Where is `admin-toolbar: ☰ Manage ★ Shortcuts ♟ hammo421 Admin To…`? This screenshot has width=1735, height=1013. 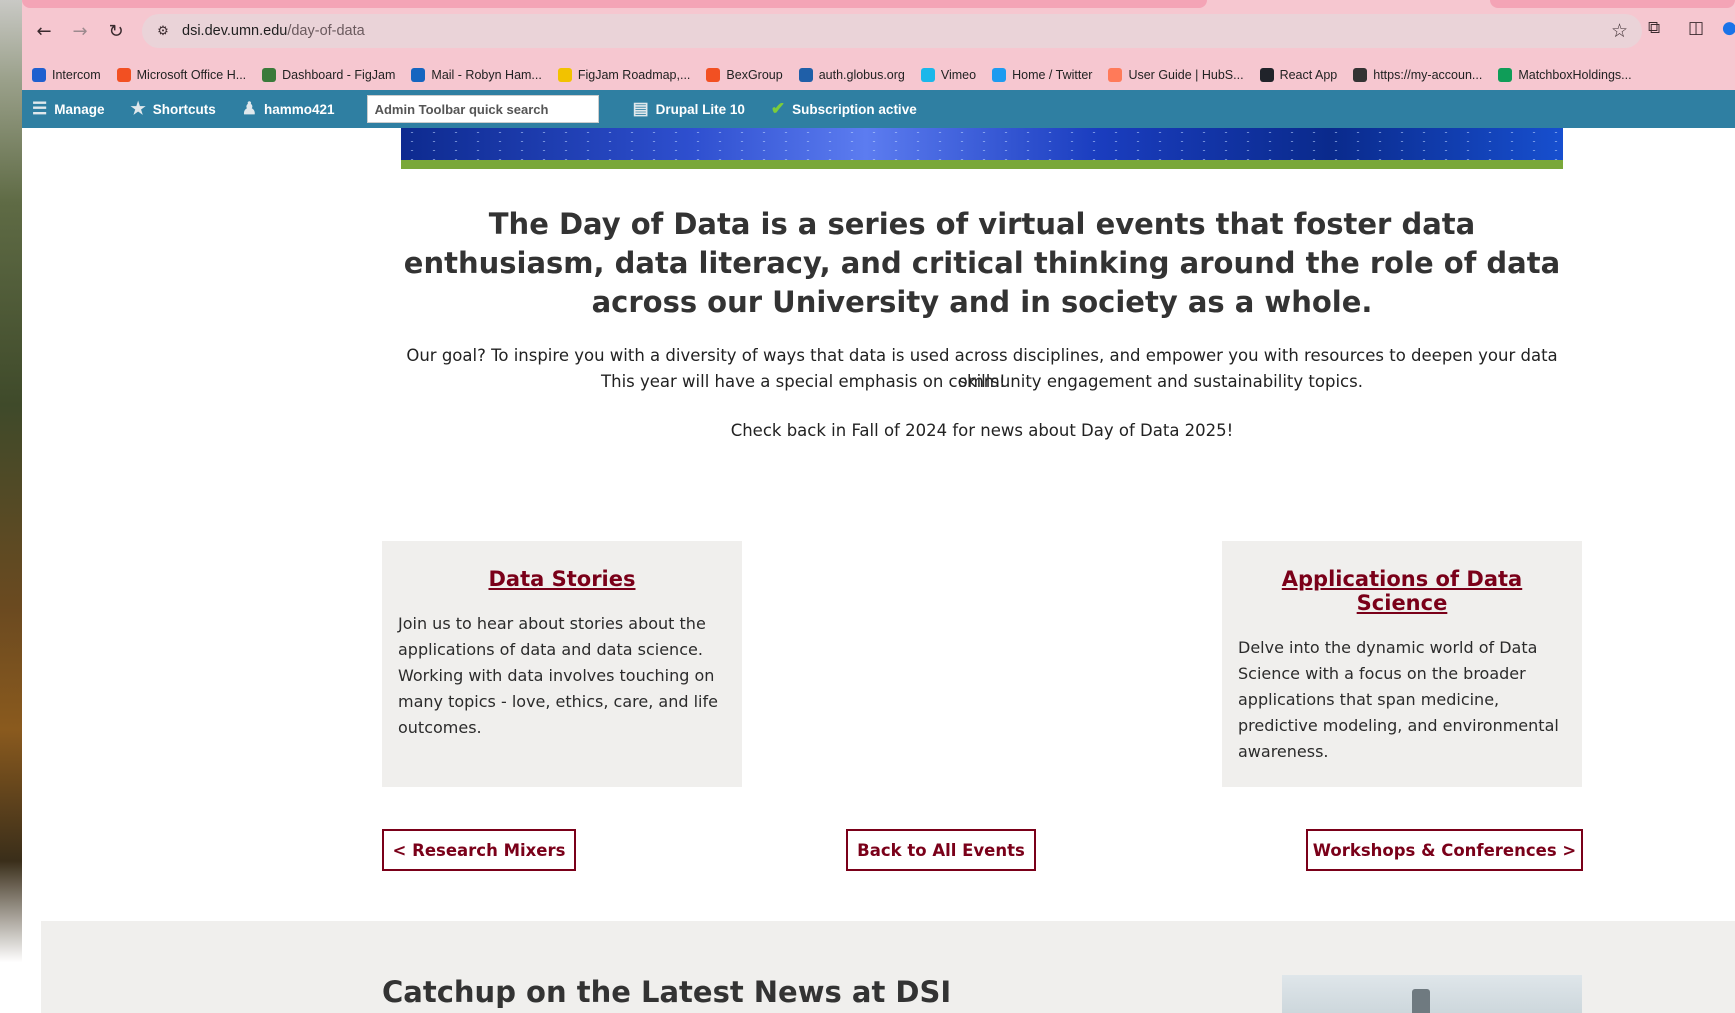
admin-toolbar: ☰ Manage ★ Shortcuts ♟ hammo421 Admin To… is located at coordinates (878, 109).